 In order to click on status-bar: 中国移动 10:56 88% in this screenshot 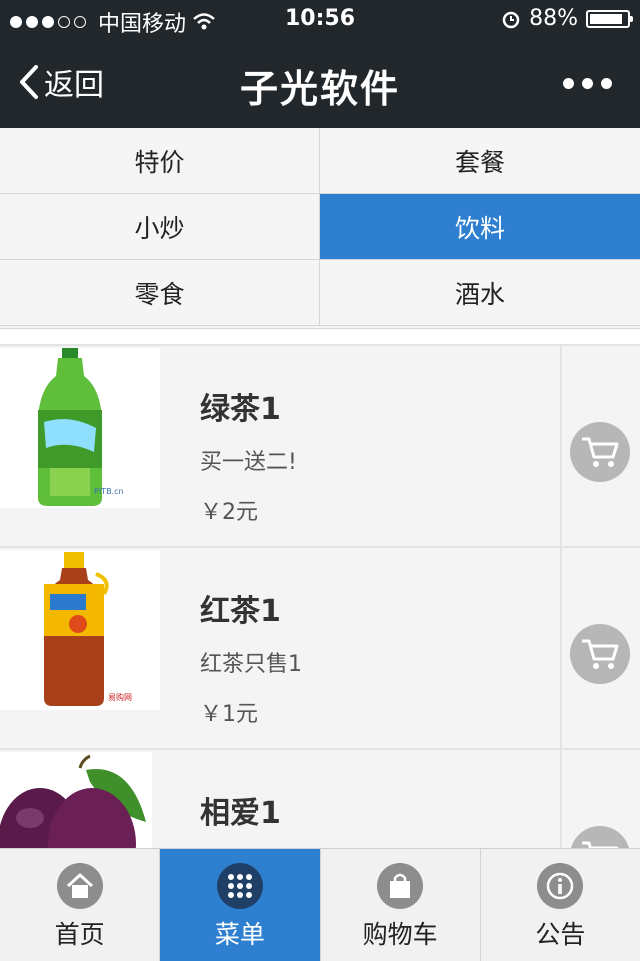, I will do `click(320, 20)`.